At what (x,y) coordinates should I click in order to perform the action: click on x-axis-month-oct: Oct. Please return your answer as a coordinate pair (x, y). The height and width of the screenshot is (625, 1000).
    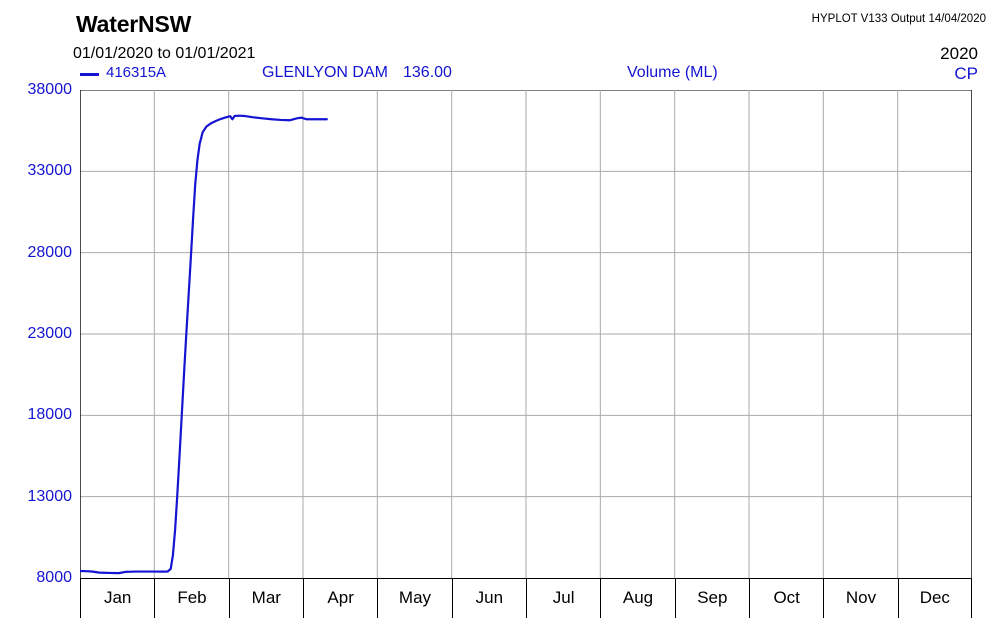
    Looking at the image, I should click on (786, 598).